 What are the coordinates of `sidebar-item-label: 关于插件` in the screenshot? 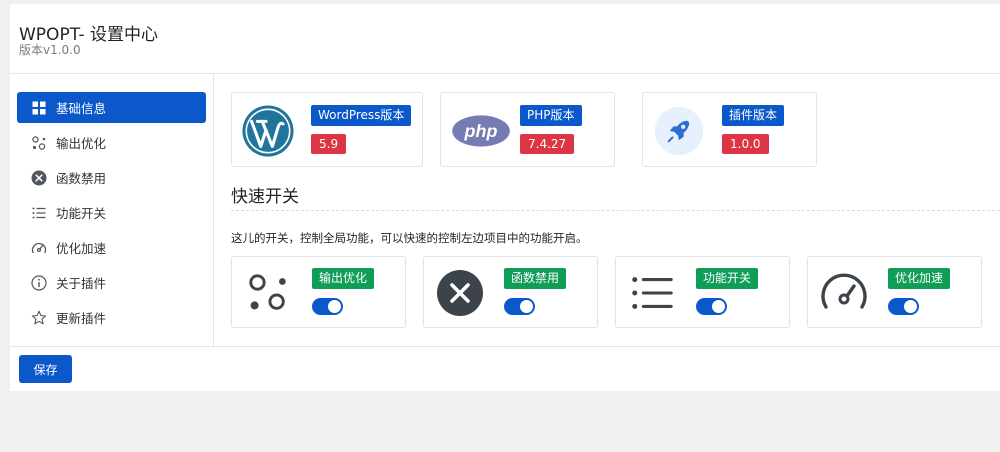 It's located at (81, 283).